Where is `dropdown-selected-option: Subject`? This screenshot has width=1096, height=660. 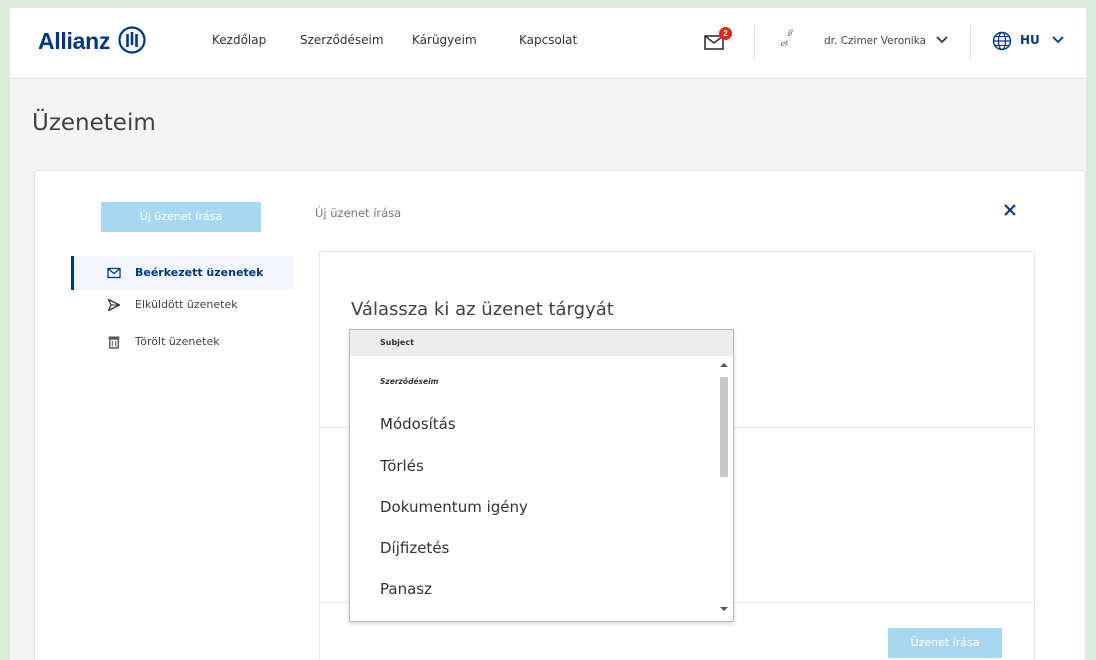 dropdown-selected-option: Subject is located at coordinates (541, 343).